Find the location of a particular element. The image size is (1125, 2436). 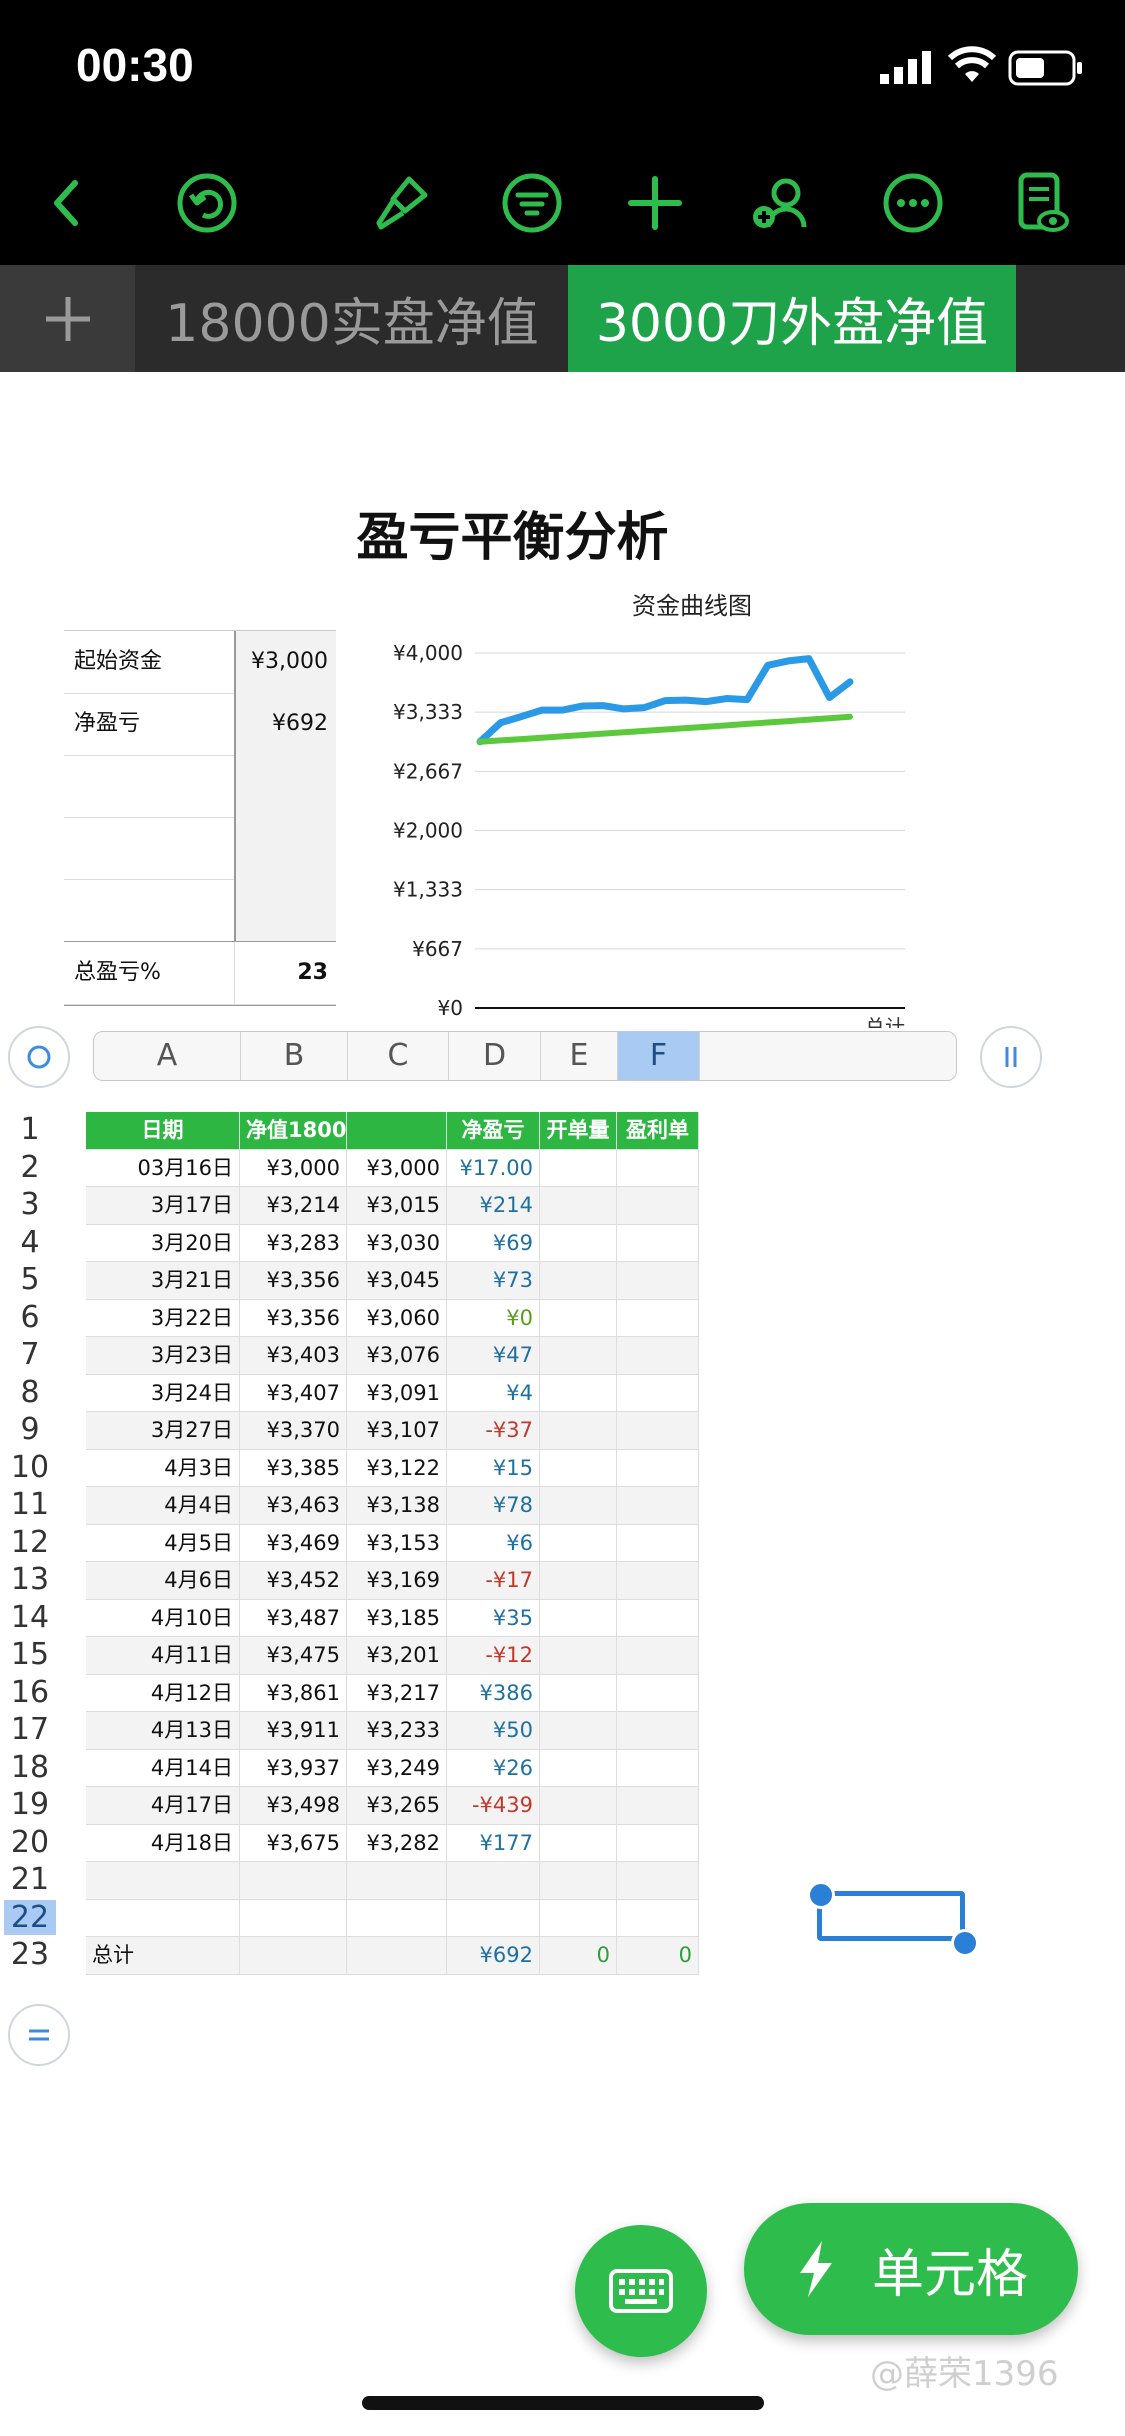

table-cell: ¥3,861 is located at coordinates (293, 1693).